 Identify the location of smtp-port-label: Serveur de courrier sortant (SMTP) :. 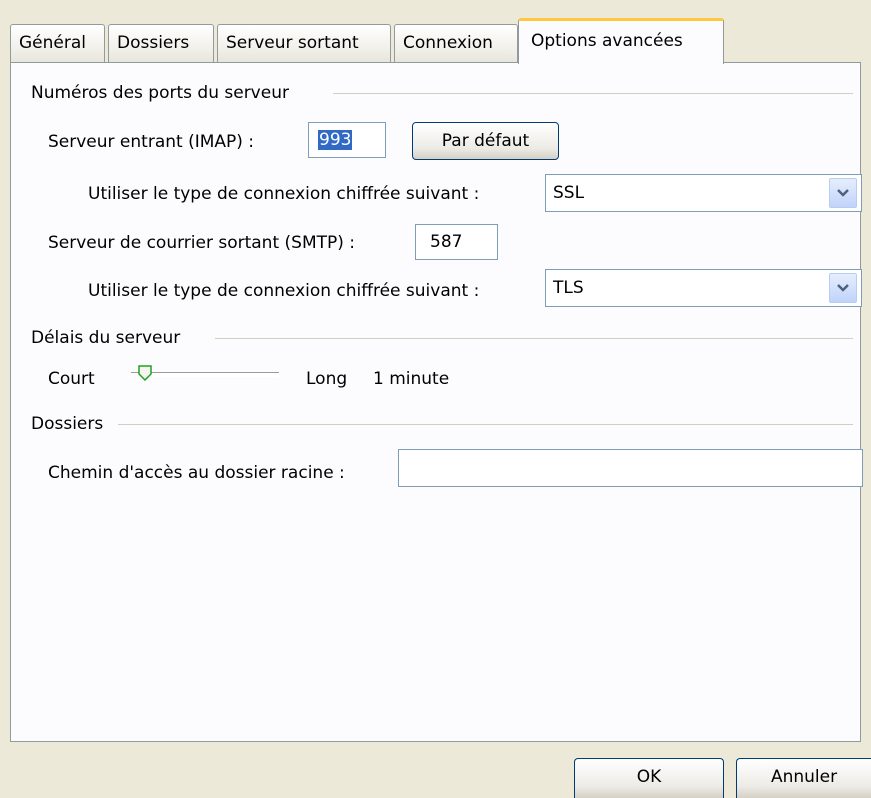
(202, 243).